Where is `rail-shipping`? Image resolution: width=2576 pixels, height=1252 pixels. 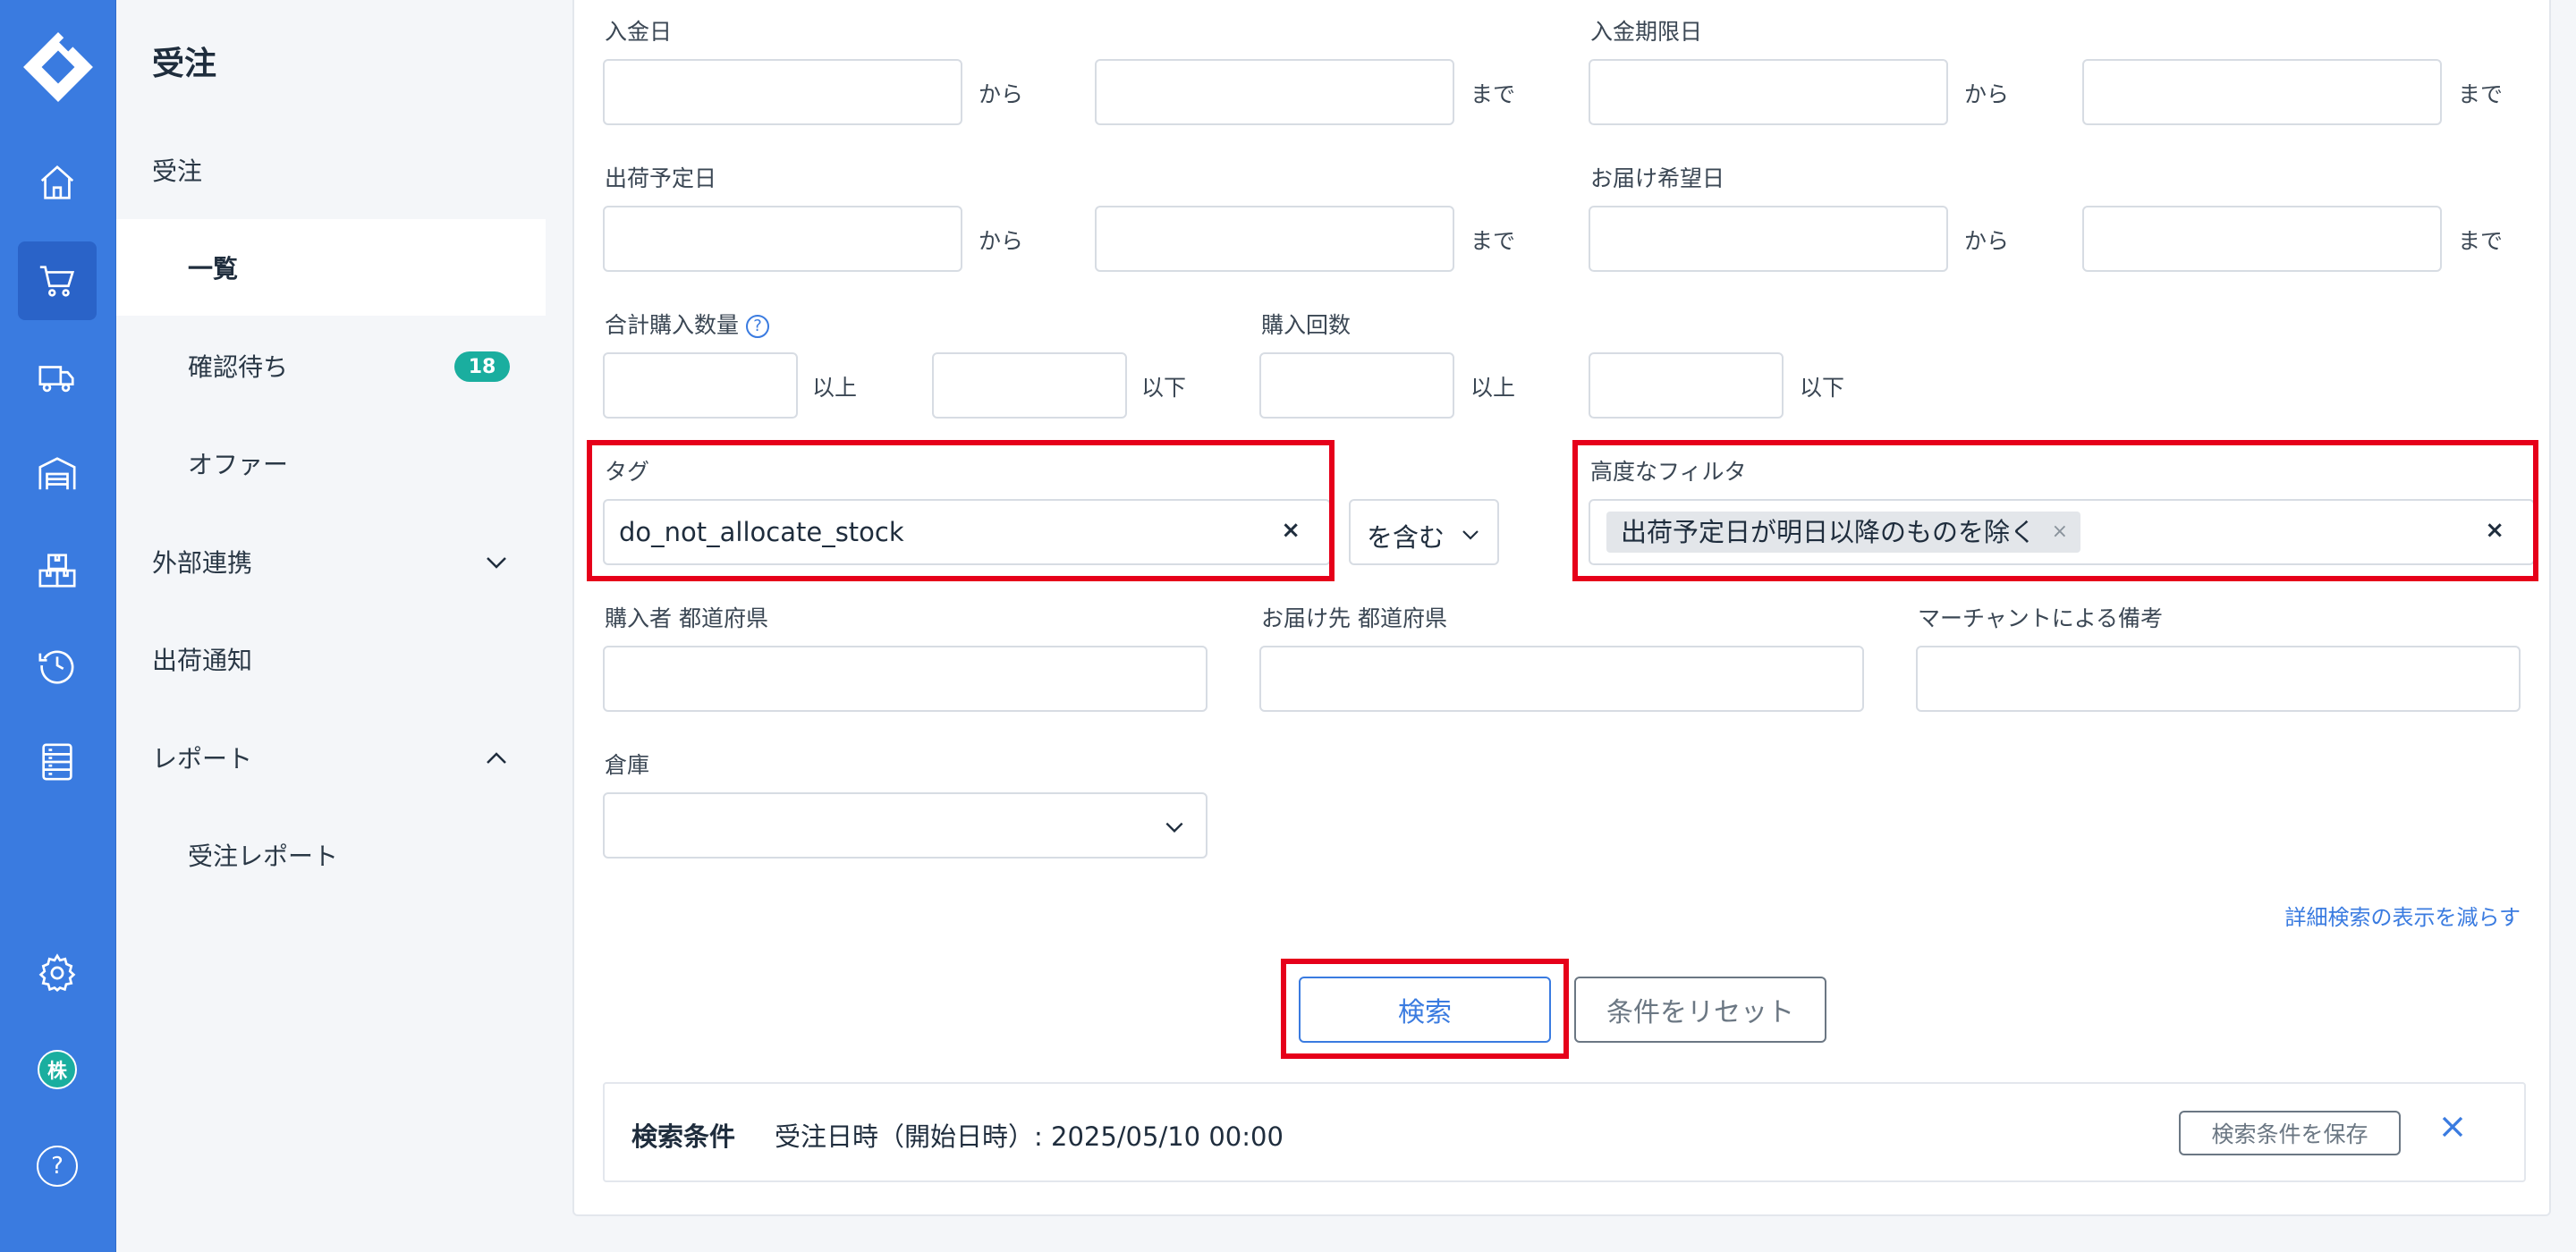
rail-shipping is located at coordinates (57, 377).